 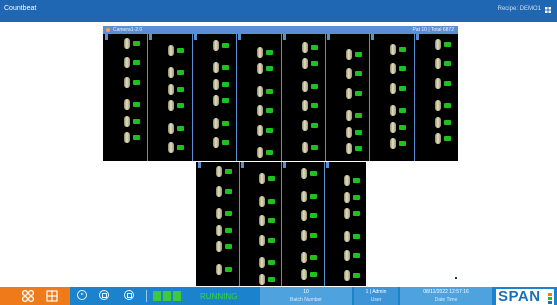 What do you see at coordinates (104, 295) in the screenshot?
I see `pause-icon` at bounding box center [104, 295].